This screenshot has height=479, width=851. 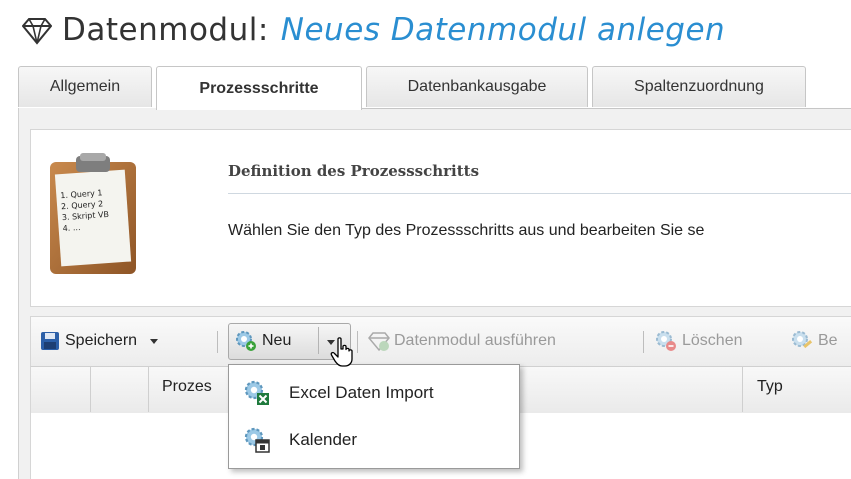 What do you see at coordinates (318, 340) in the screenshot?
I see `new-split-divider` at bounding box center [318, 340].